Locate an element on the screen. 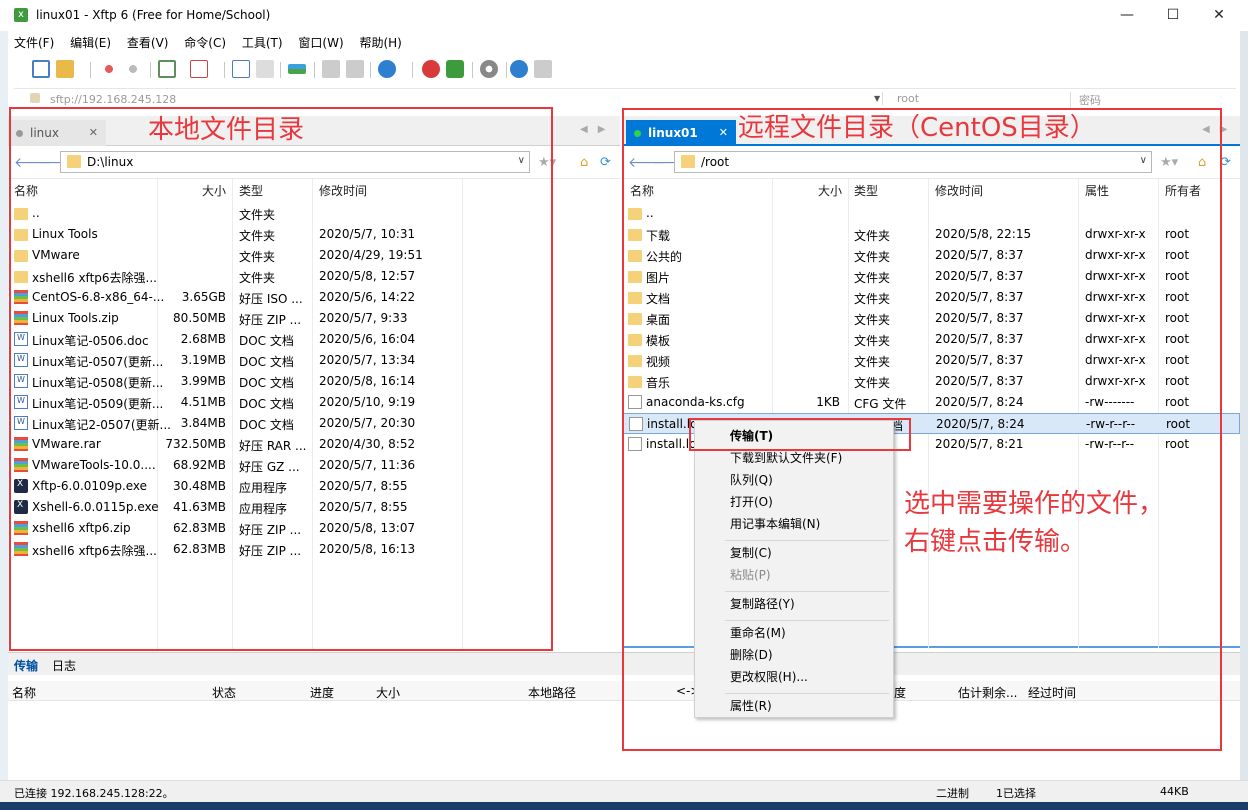 The image size is (1248, 810). hint-annotation-line1: 选中需要操作的文件， is located at coordinates (1034, 504).